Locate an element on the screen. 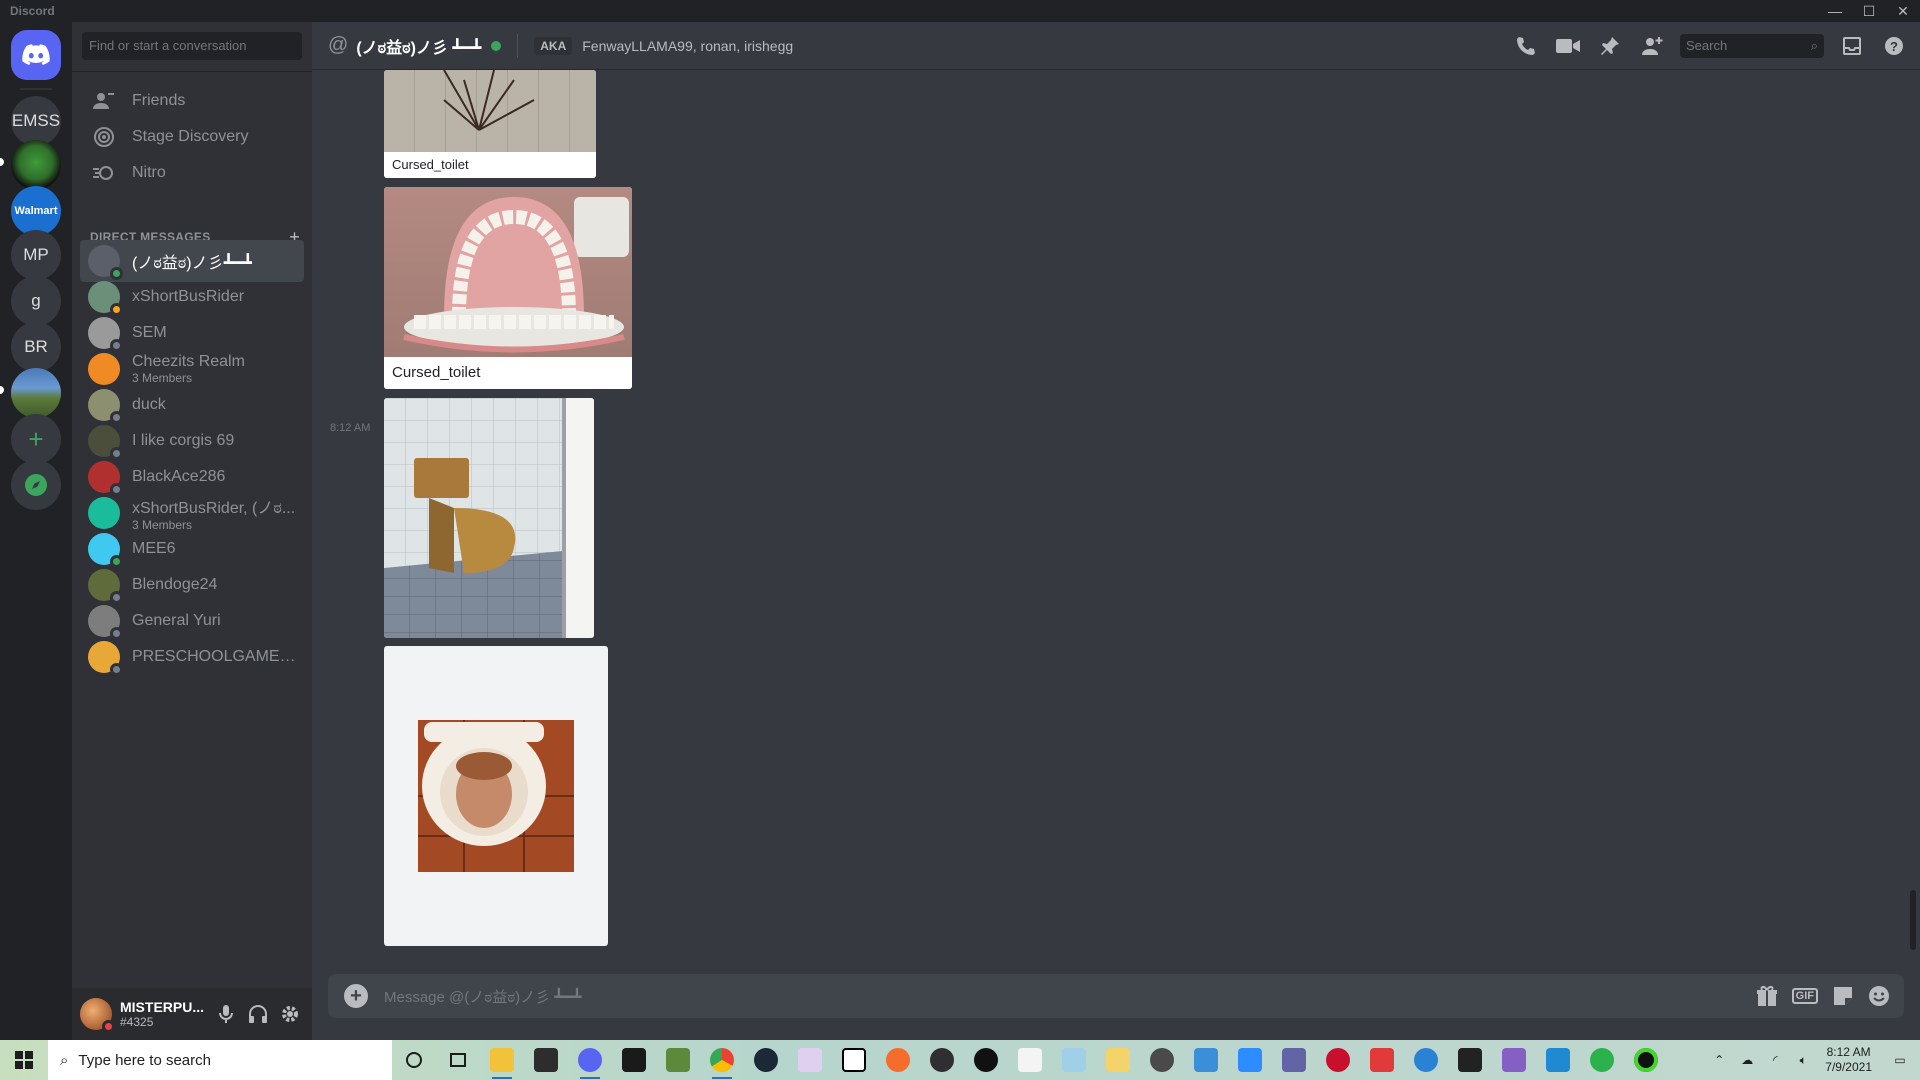  home-button is located at coordinates (36, 55).